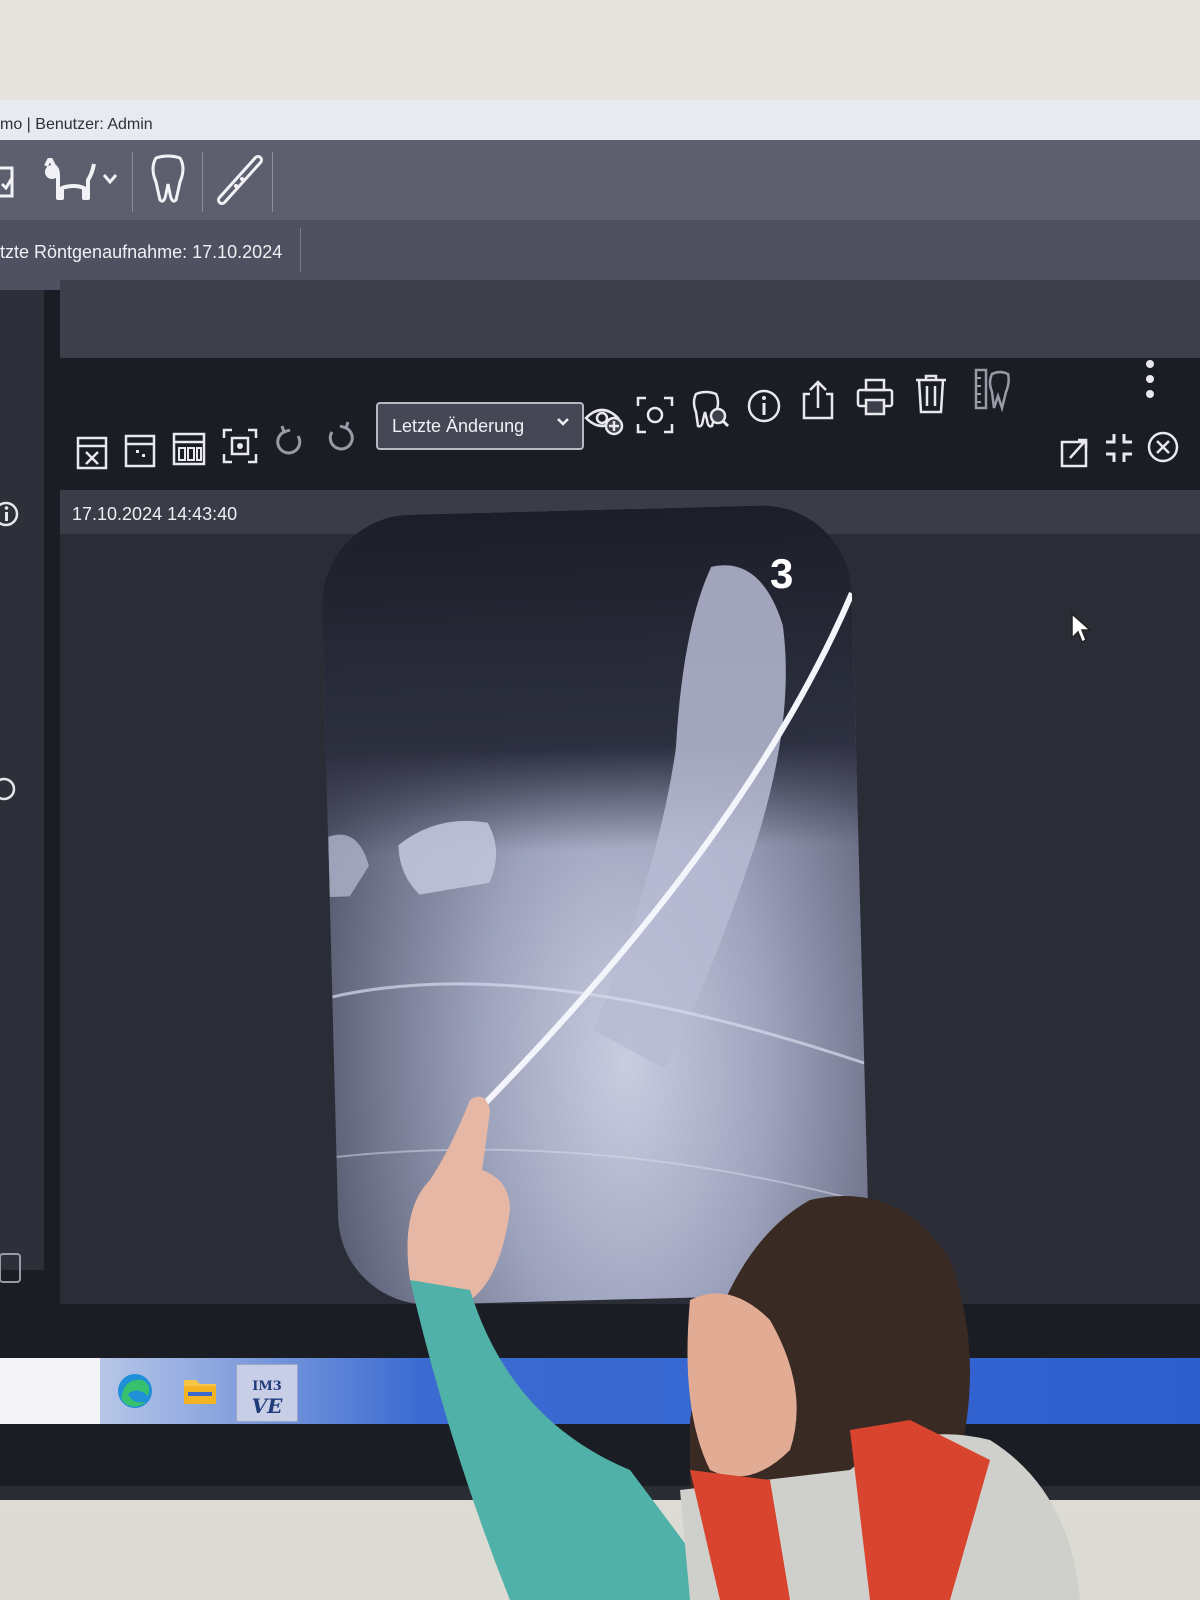 The image size is (1200, 1600). I want to click on print-icon, so click(875, 399).